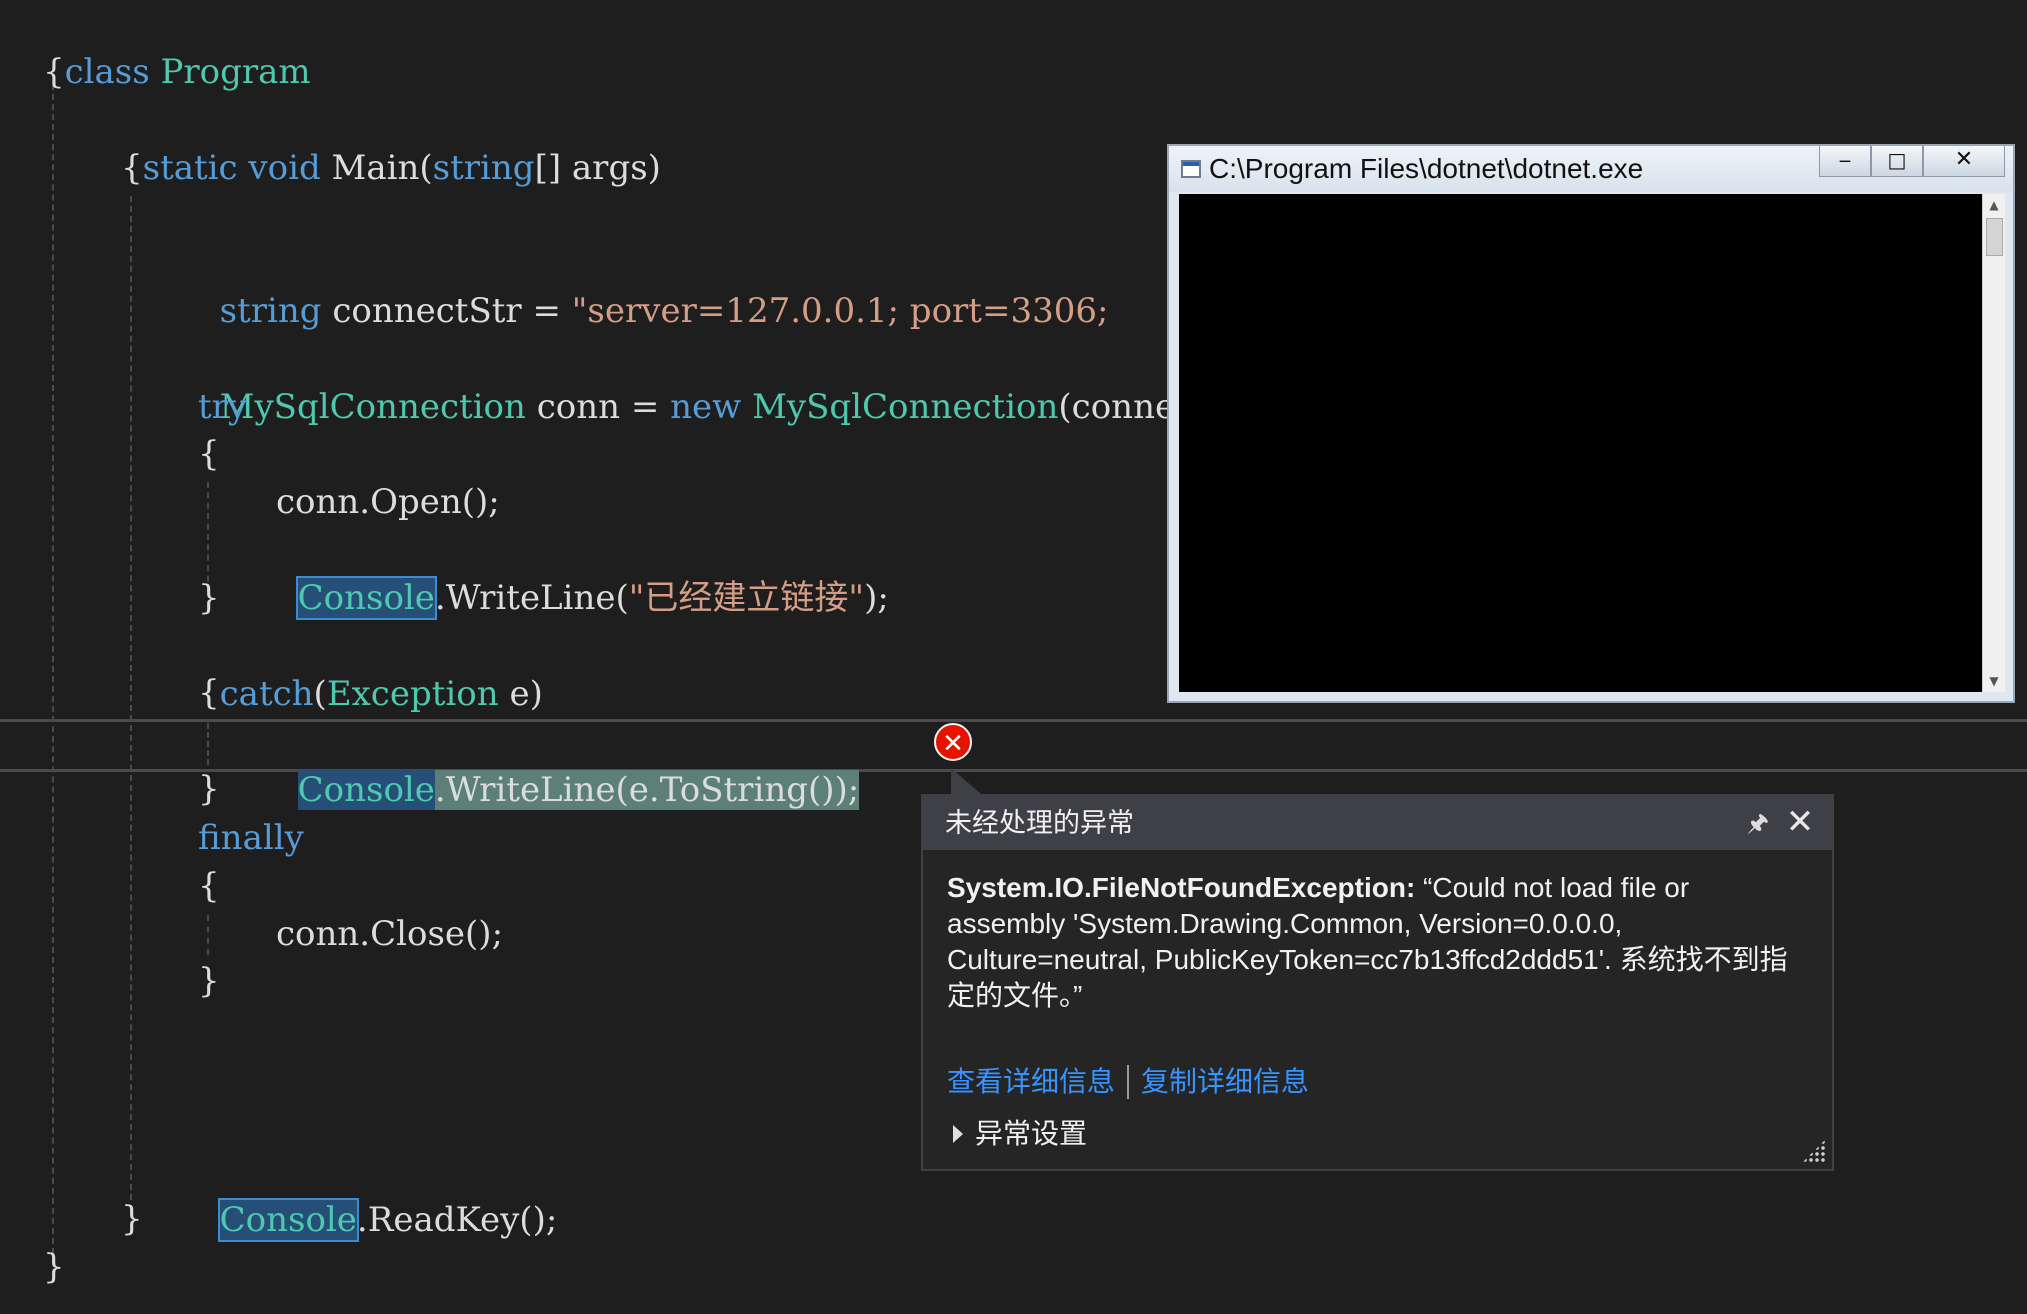 The height and width of the screenshot is (1314, 2027). What do you see at coordinates (953, 742) in the screenshot?
I see `error-icon: ✕` at bounding box center [953, 742].